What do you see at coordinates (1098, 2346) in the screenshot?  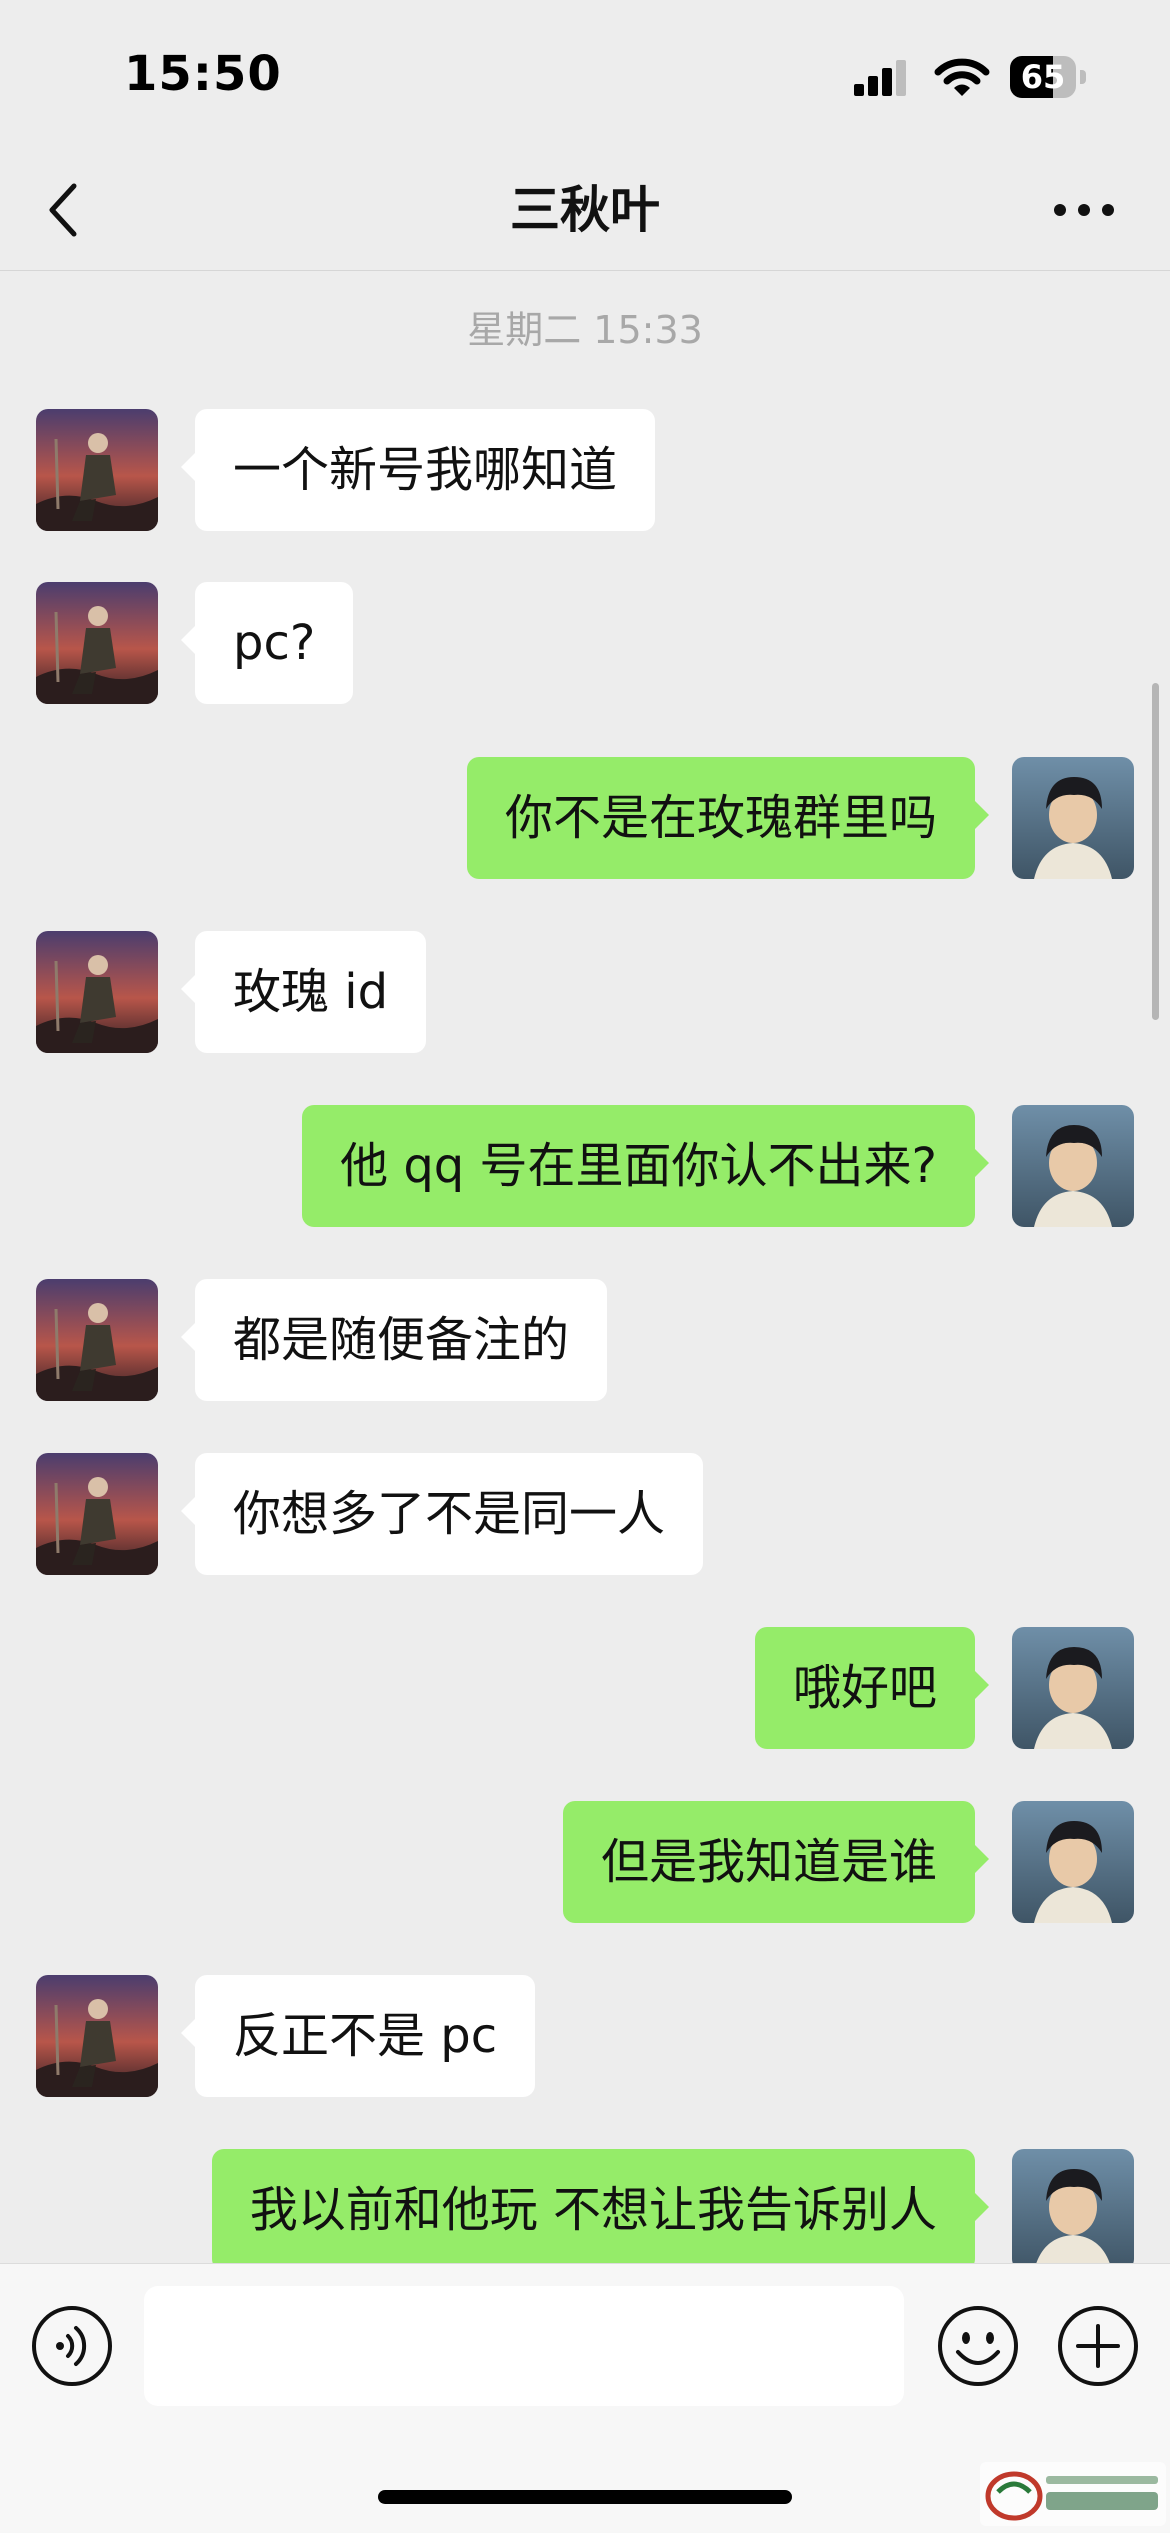 I see `add-plus-icon` at bounding box center [1098, 2346].